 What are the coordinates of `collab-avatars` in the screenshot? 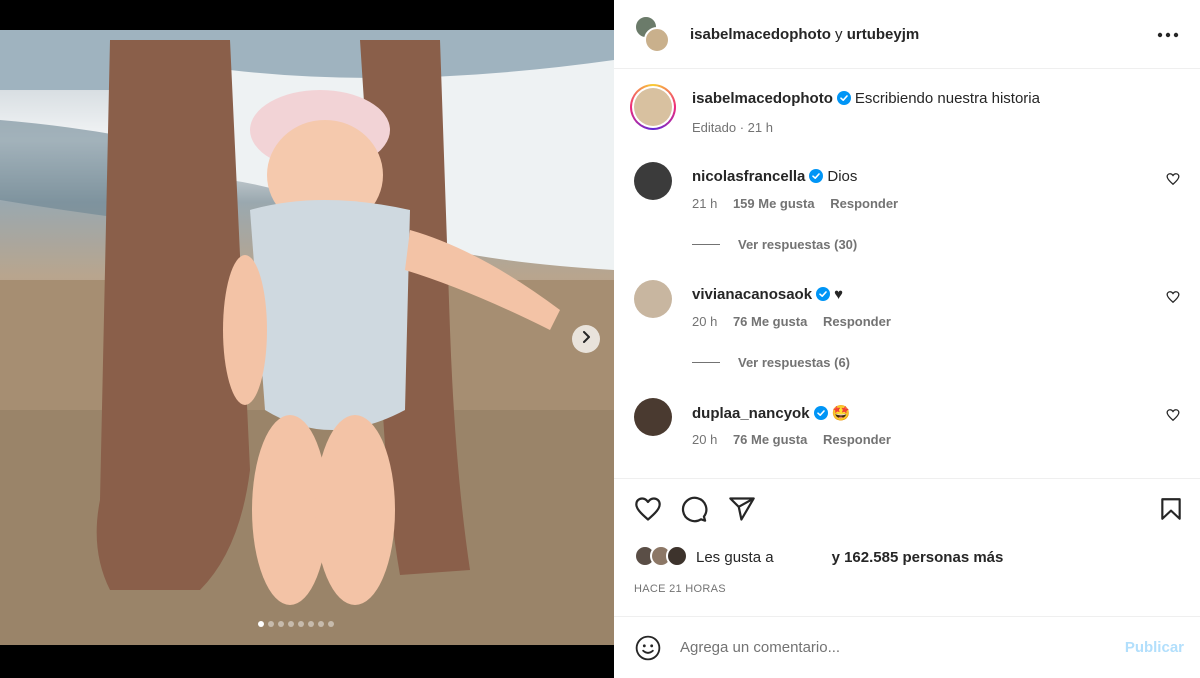 It's located at (652, 34).